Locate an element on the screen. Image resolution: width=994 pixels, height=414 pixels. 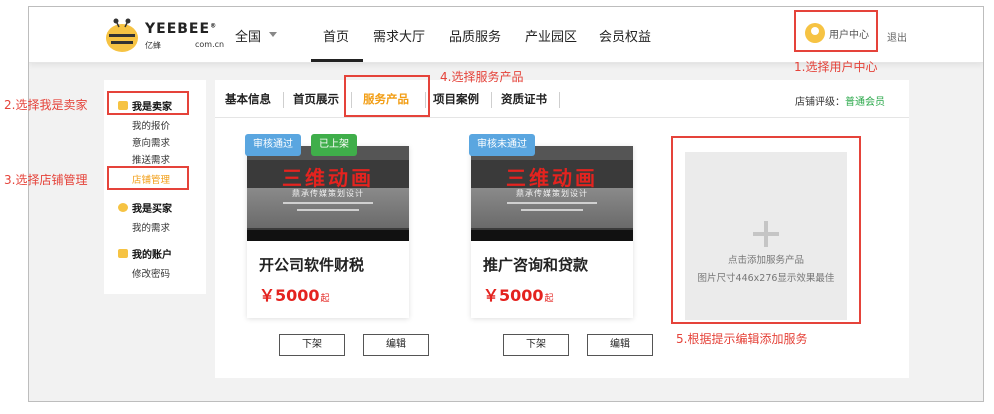
sidebar-group-label: 我的账户 is located at coordinates (152, 255).